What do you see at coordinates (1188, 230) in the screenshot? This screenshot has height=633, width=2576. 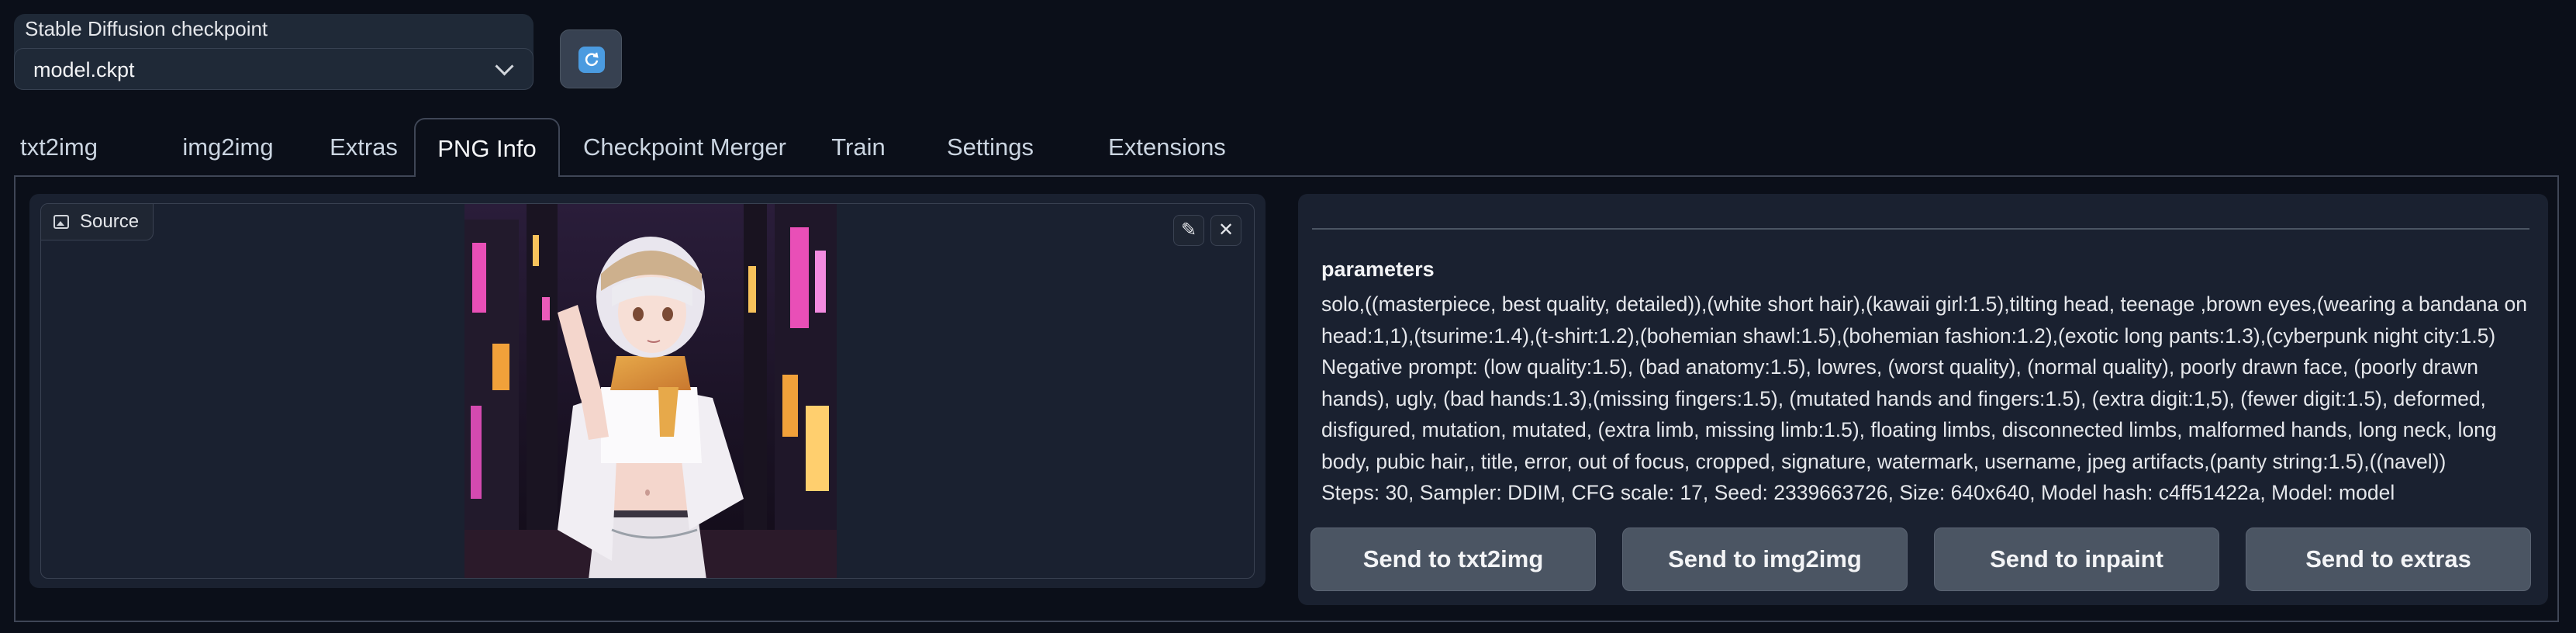 I see `pencil-icon: ✎` at bounding box center [1188, 230].